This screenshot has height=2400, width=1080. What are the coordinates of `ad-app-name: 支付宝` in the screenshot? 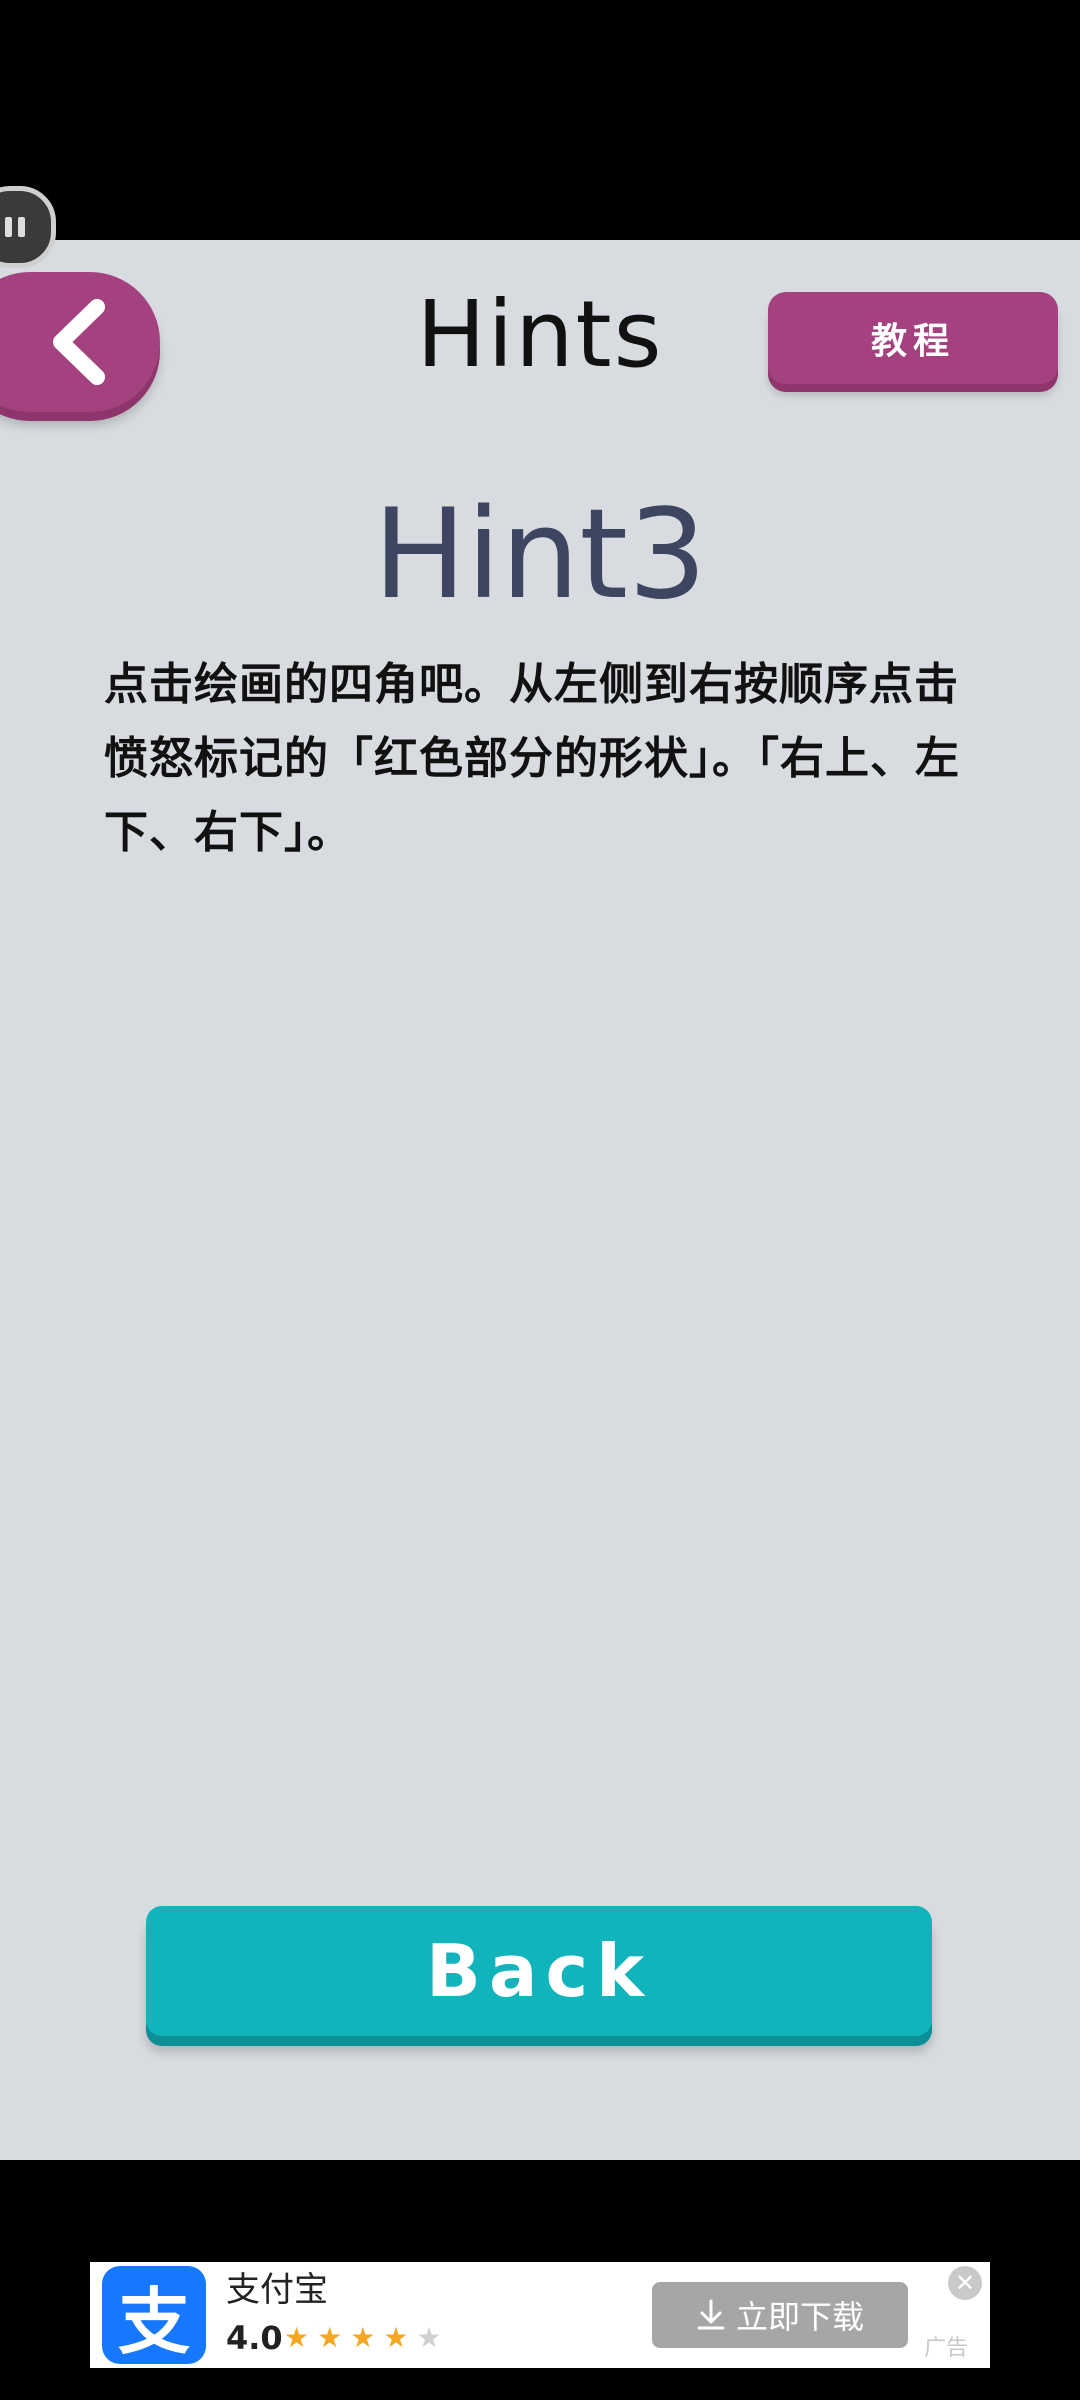 It's located at (277, 2290).